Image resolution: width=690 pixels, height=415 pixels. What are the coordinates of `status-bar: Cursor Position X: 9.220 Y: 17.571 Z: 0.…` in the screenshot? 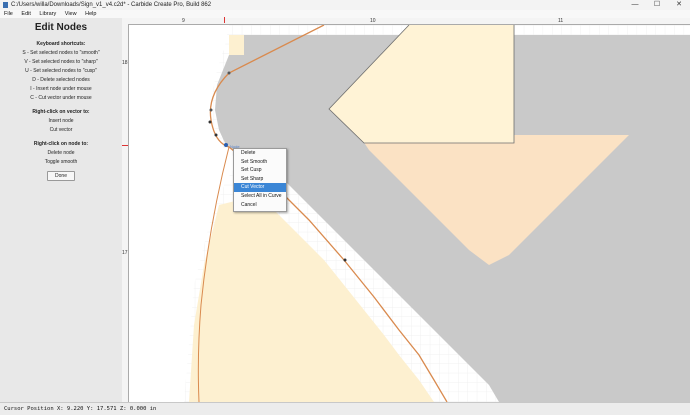 It's located at (345, 408).